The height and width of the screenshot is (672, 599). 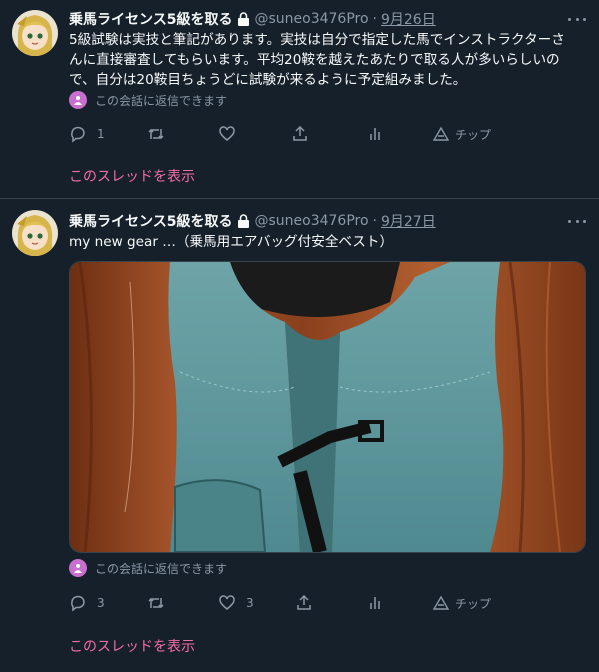 What do you see at coordinates (250, 603) in the screenshot?
I see `like-count: 3` at bounding box center [250, 603].